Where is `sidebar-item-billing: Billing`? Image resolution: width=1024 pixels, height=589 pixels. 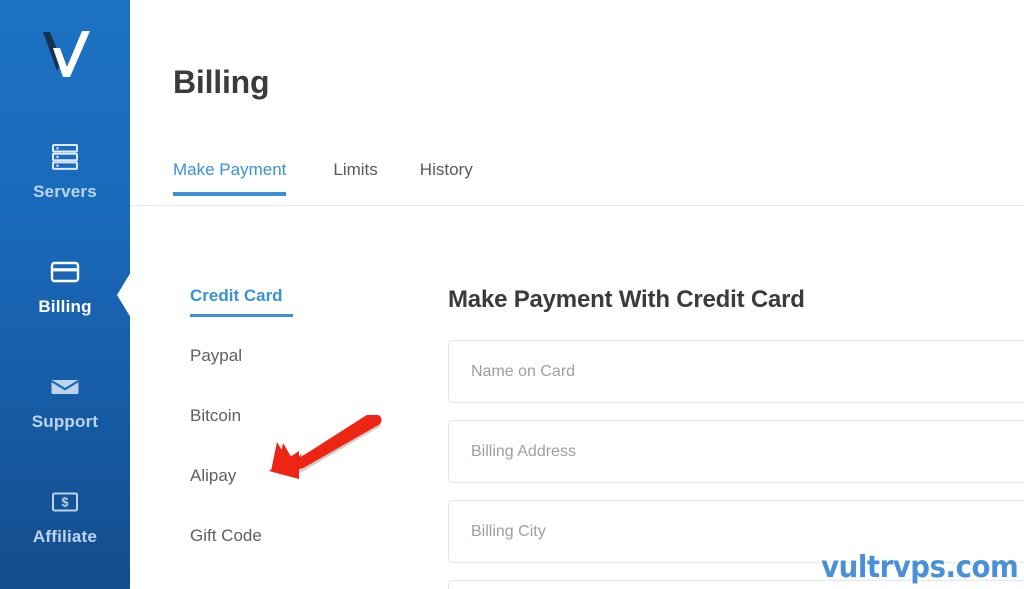 sidebar-item-billing: Billing is located at coordinates (65, 286).